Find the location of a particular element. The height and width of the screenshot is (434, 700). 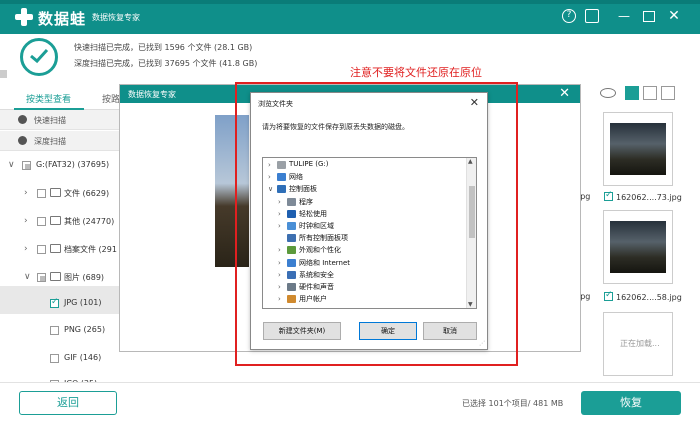

help-icon: ? is located at coordinates (569, 16).